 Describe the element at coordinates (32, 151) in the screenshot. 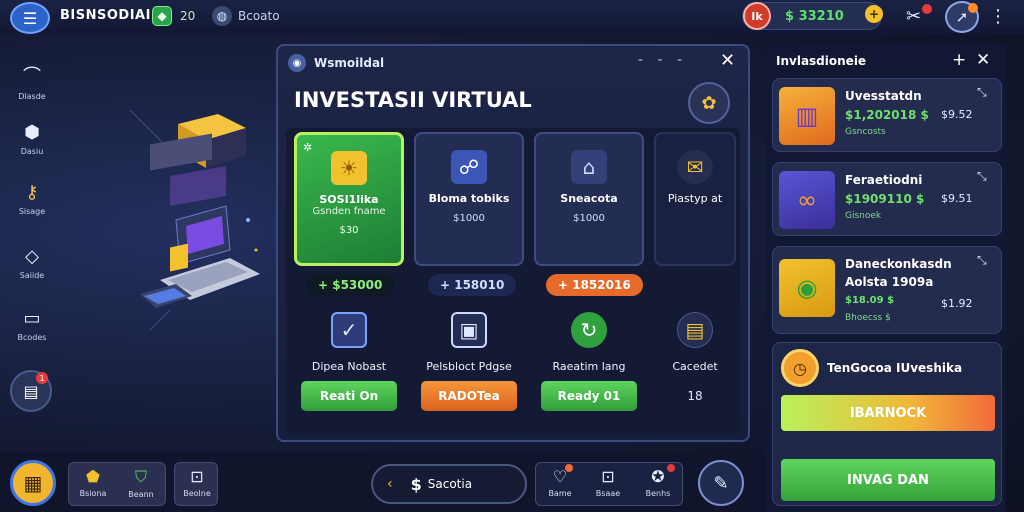

I see `sidebar-item-label: Dasiu` at that location.